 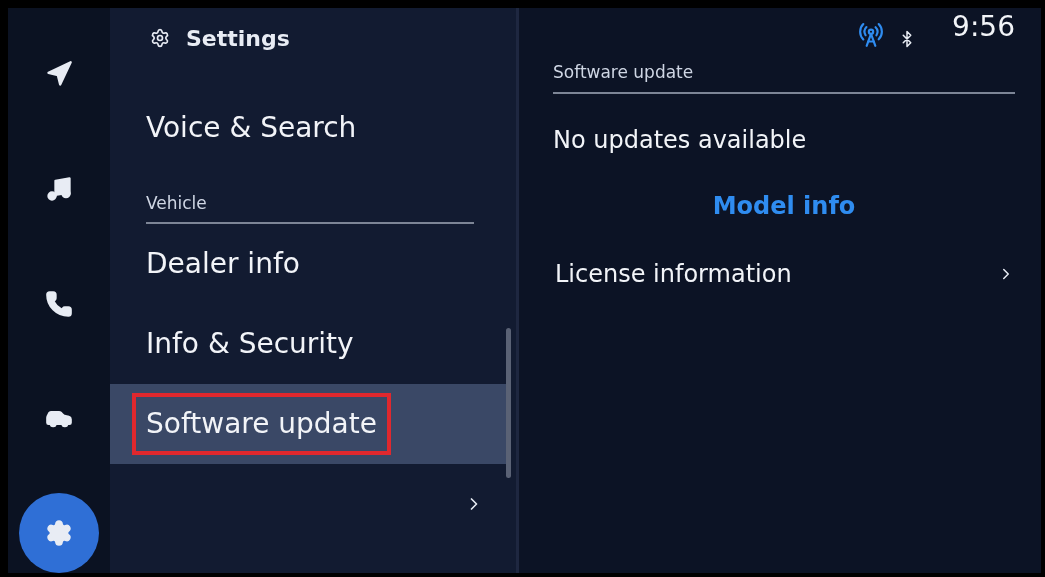 What do you see at coordinates (59, 74) in the screenshot?
I see `navigation-icon` at bounding box center [59, 74].